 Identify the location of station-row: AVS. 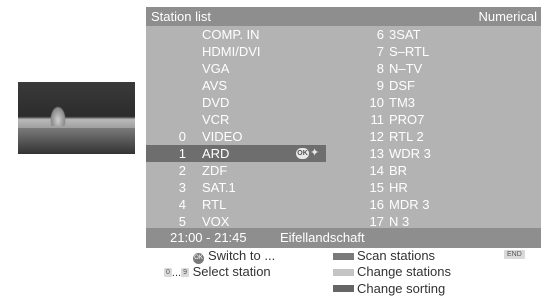
(236, 85).